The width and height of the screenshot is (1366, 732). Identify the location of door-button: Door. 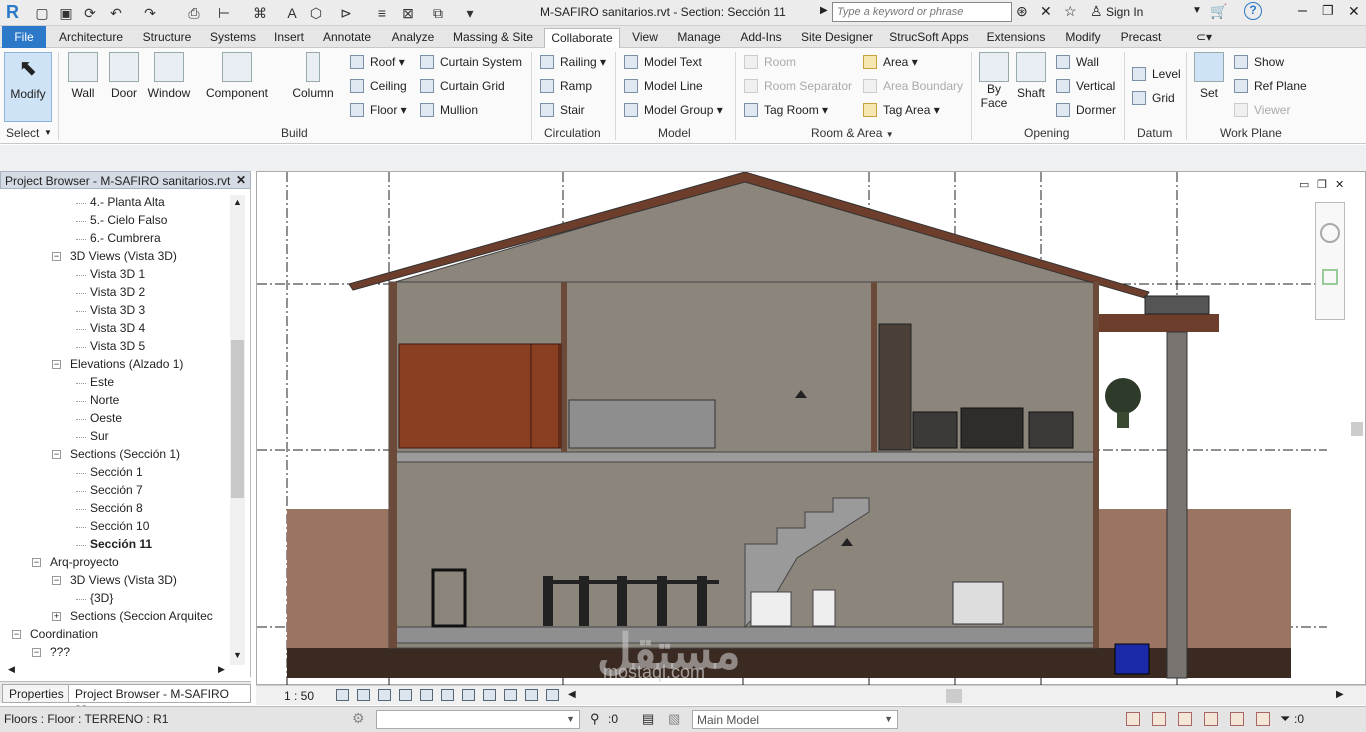
(124, 76).